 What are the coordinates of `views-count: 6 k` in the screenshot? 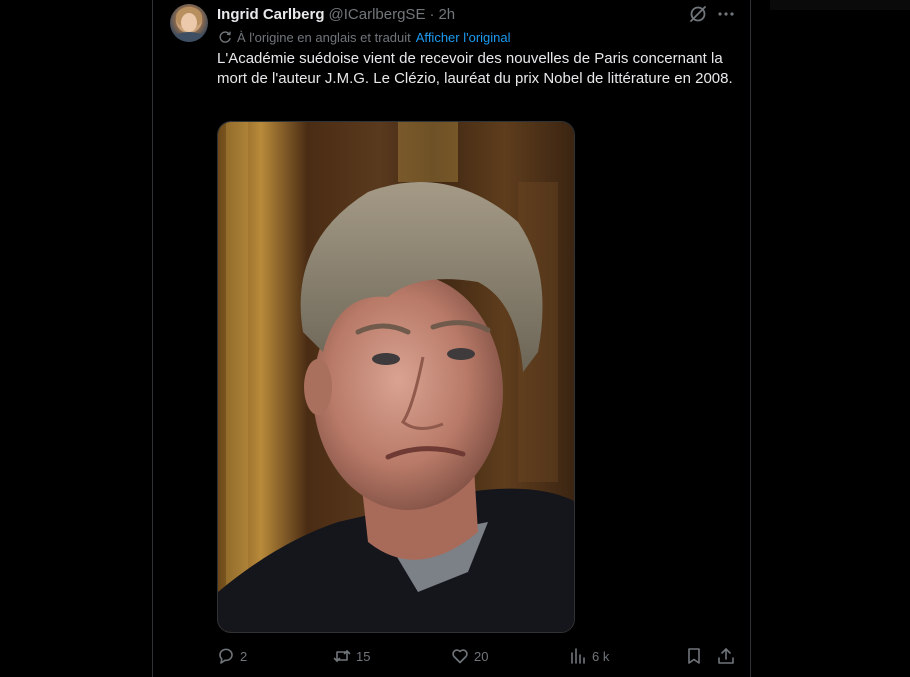 It's located at (601, 656).